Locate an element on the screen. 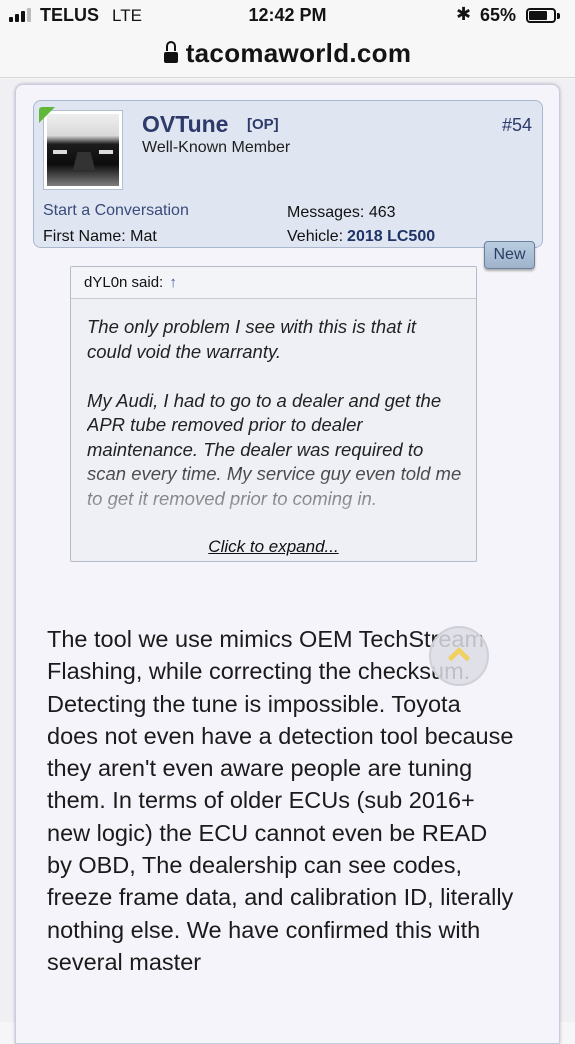 The height and width of the screenshot is (1044, 575). avatar is located at coordinates (83, 150).